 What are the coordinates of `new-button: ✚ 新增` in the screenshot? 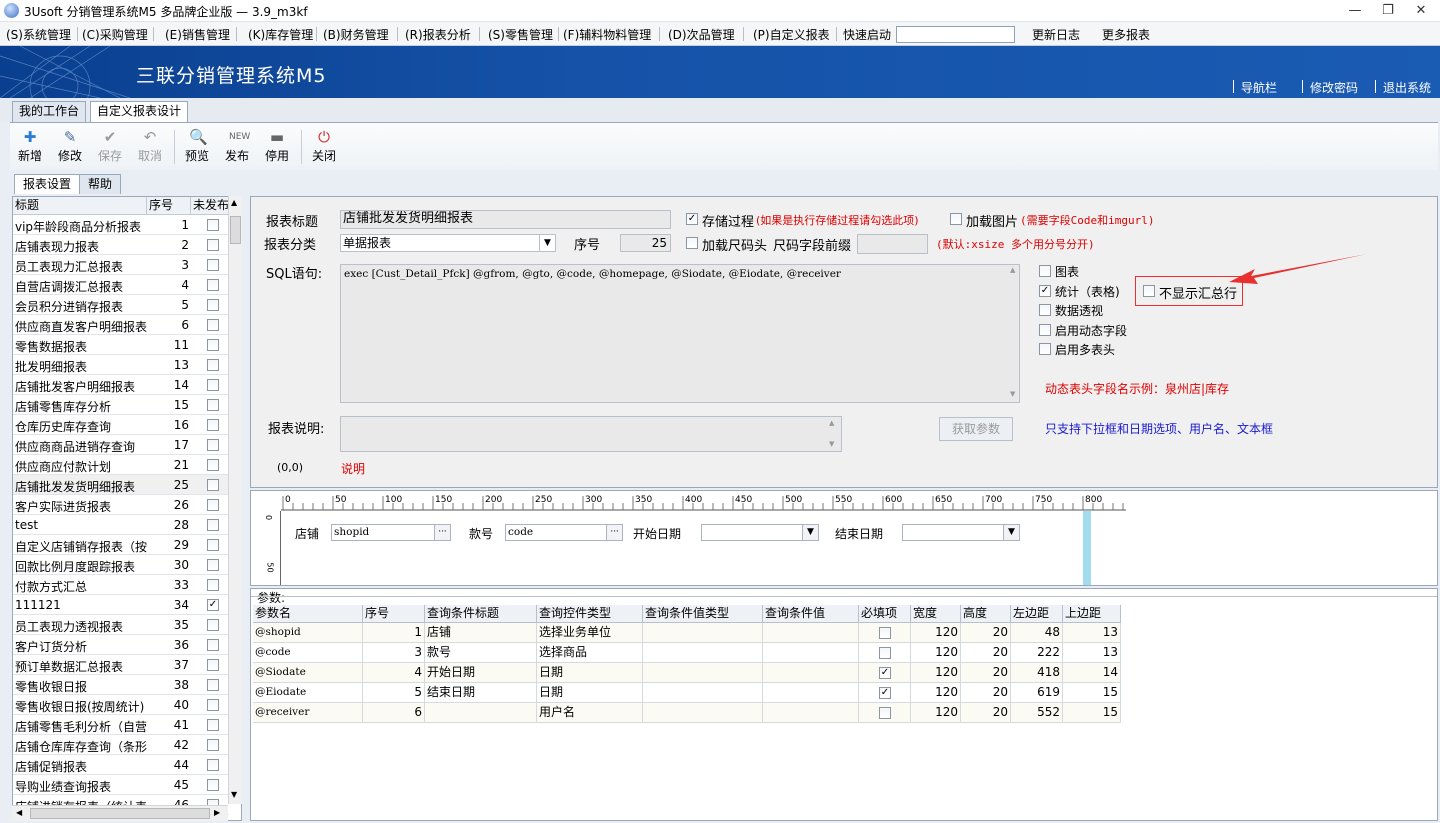 It's located at (30, 146).